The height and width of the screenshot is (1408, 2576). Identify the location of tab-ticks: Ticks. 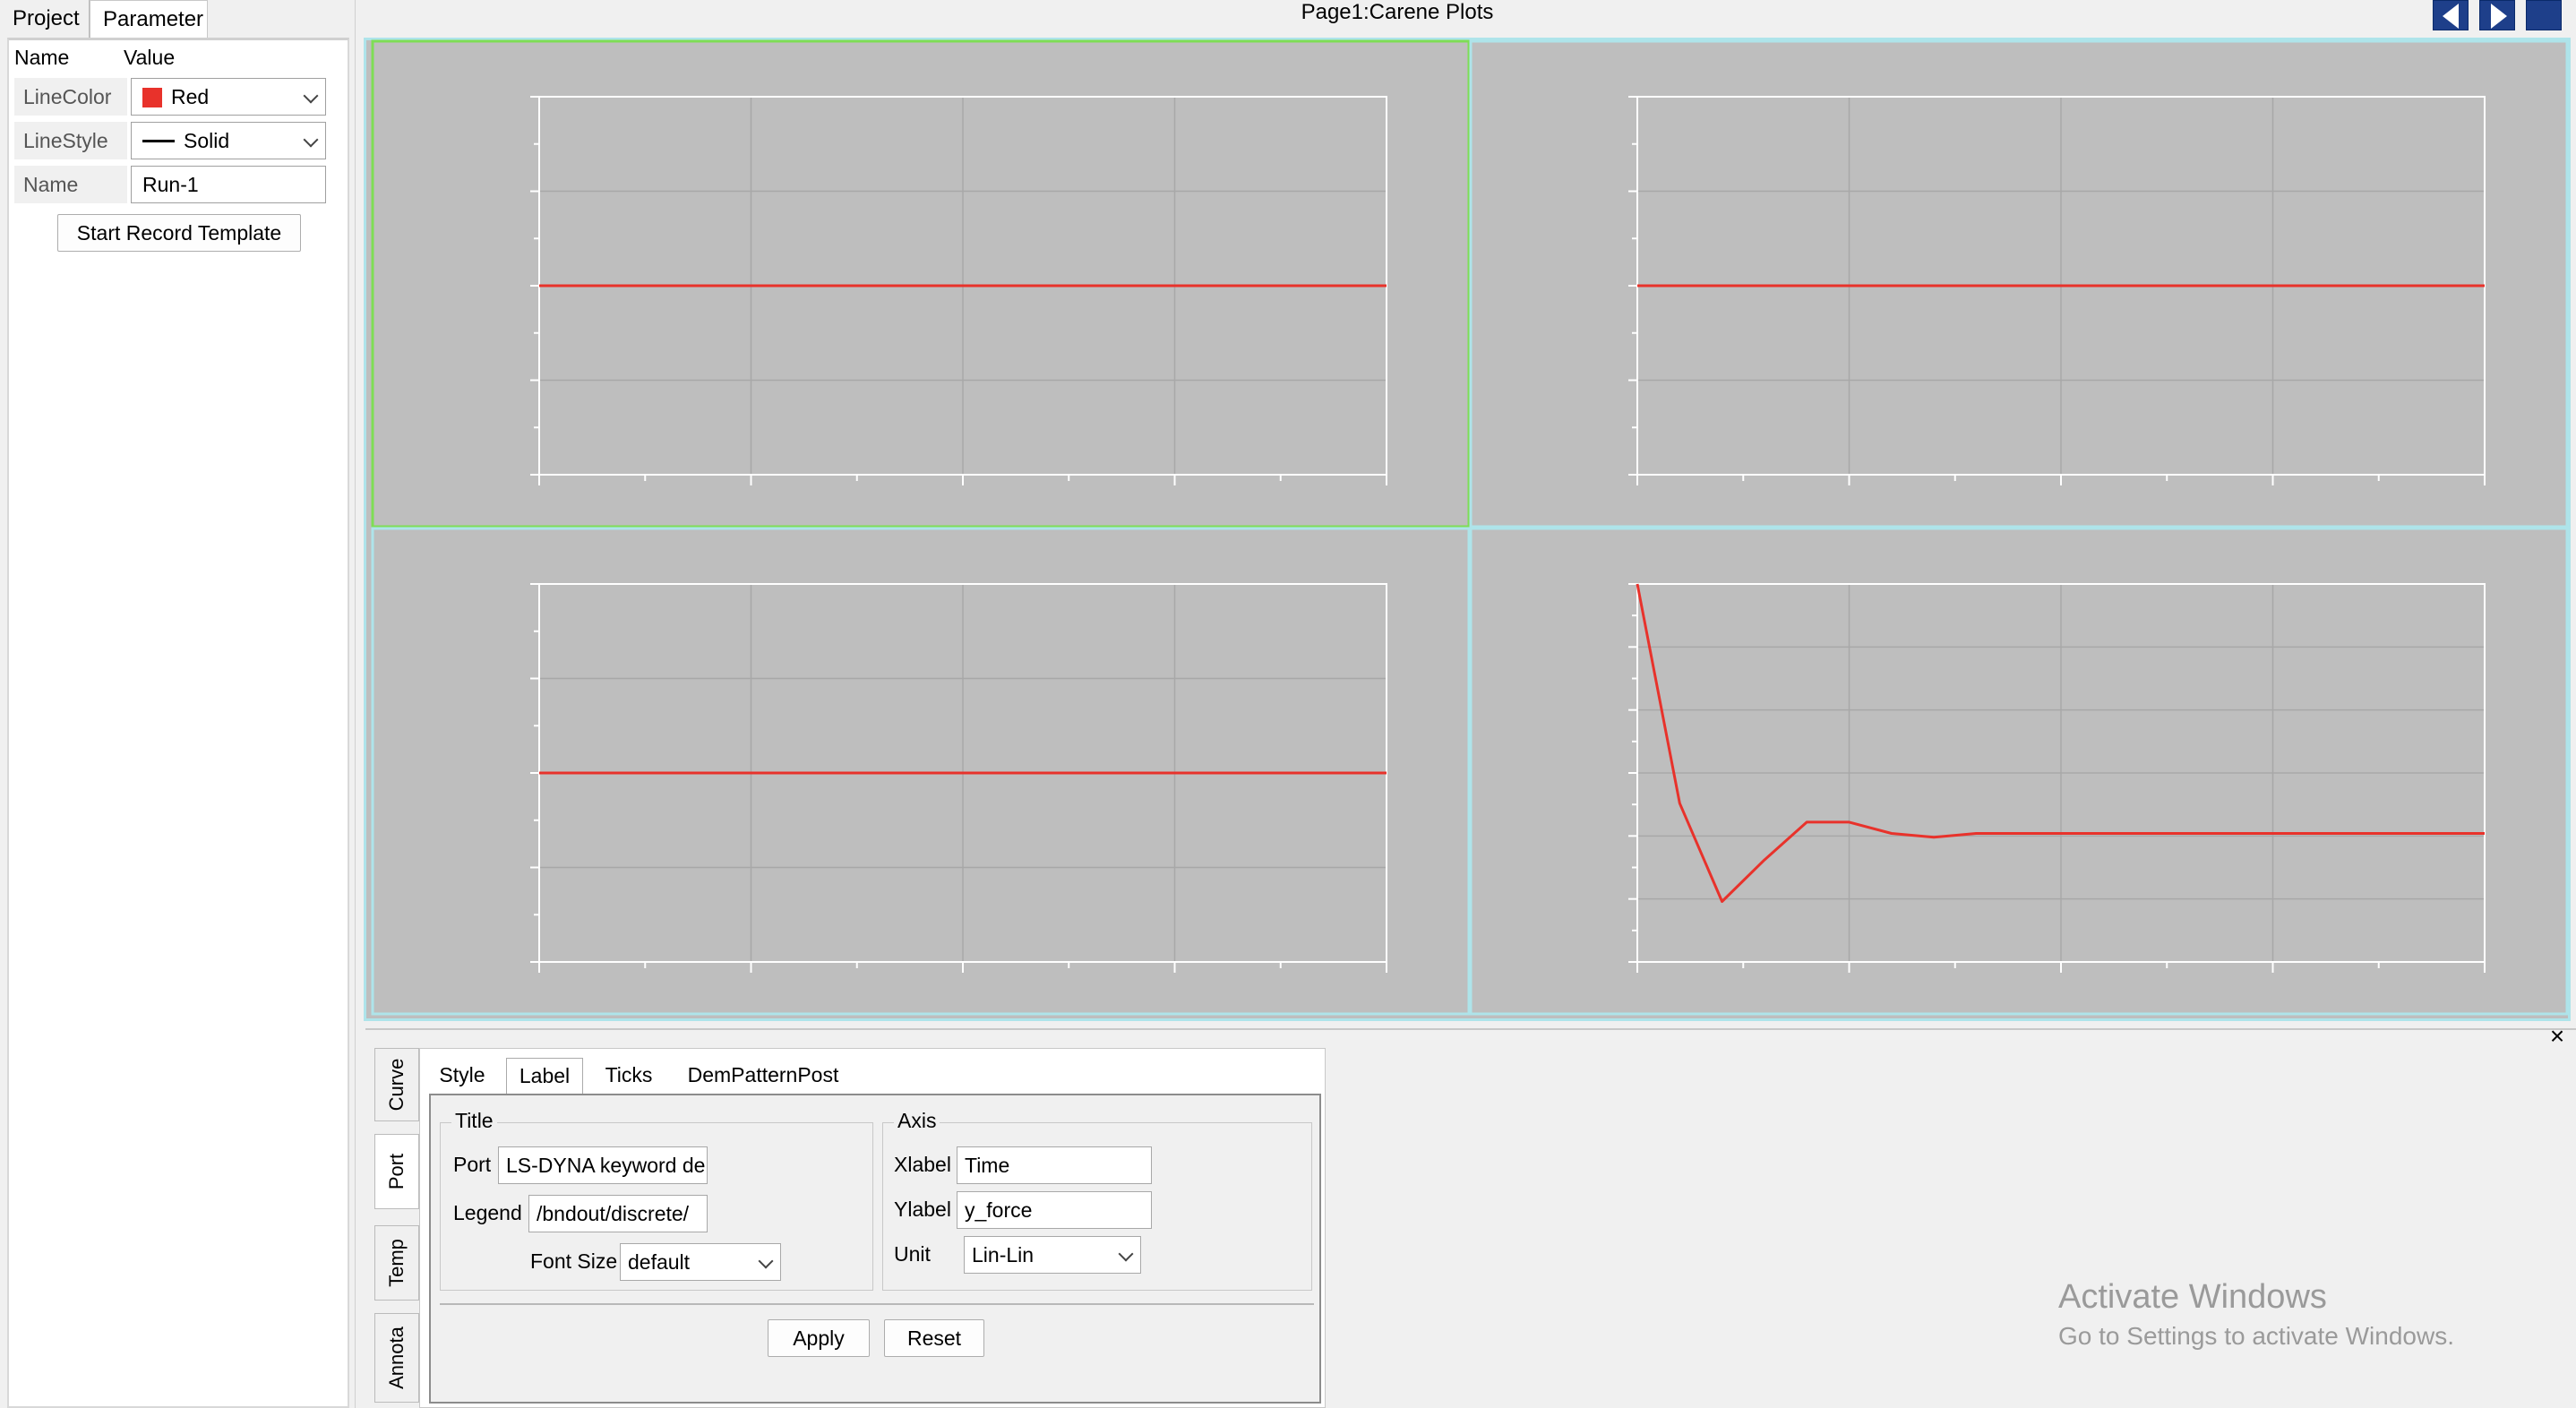
(629, 1076).